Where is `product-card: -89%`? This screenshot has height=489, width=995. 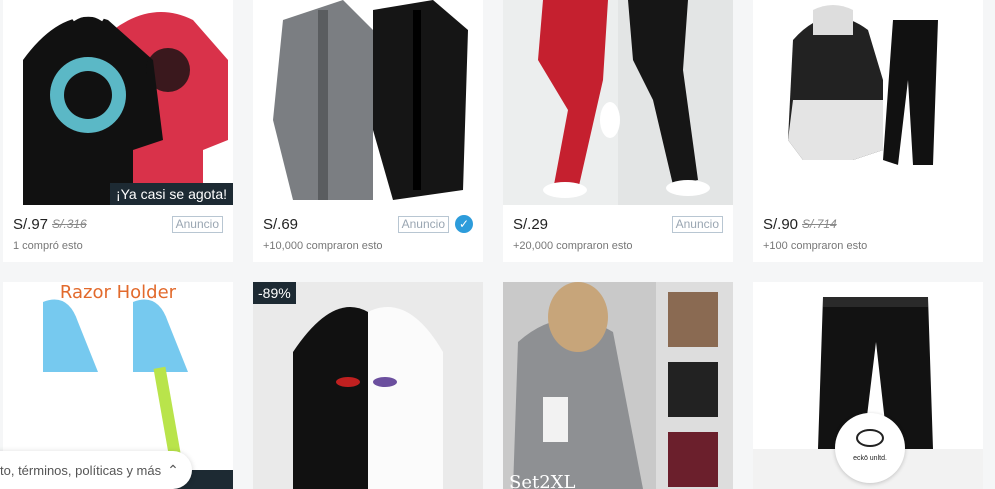
product-card: -89% is located at coordinates (368, 385).